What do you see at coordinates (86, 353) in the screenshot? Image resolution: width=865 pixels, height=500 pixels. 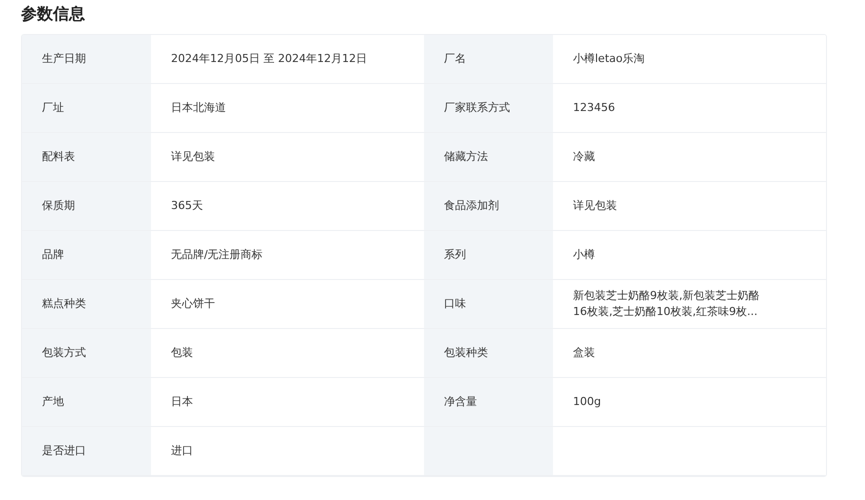 I see `label-cell: 包装方式` at bounding box center [86, 353].